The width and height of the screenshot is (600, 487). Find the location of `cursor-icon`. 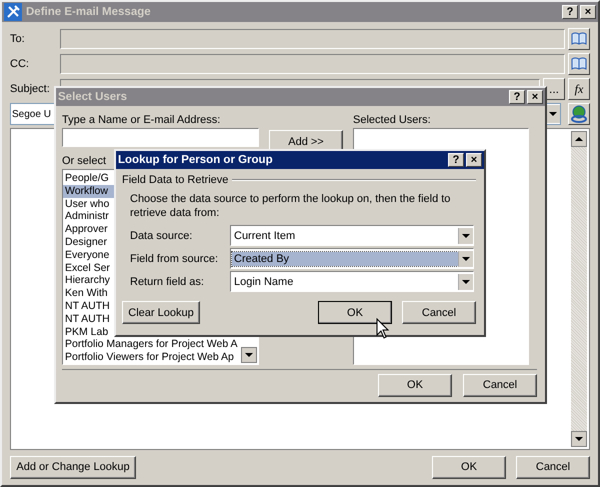

cursor-icon is located at coordinates (383, 329).